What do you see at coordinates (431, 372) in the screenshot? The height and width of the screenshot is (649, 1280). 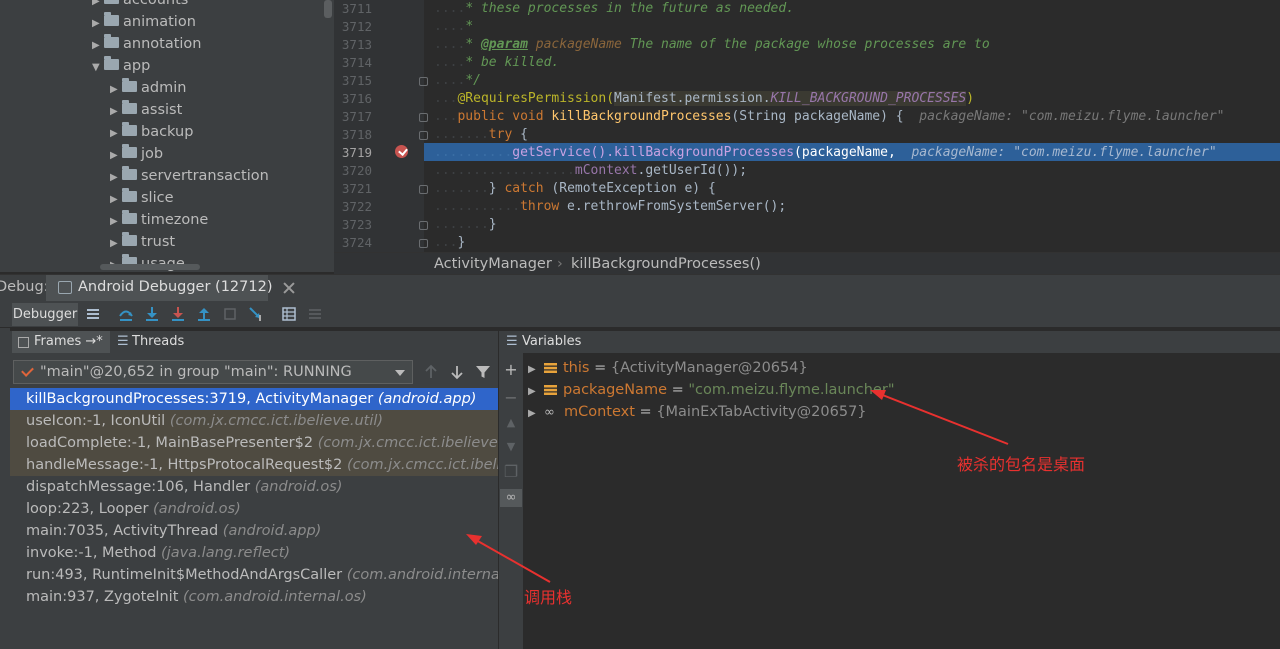 I see `arrow-up-icon` at bounding box center [431, 372].